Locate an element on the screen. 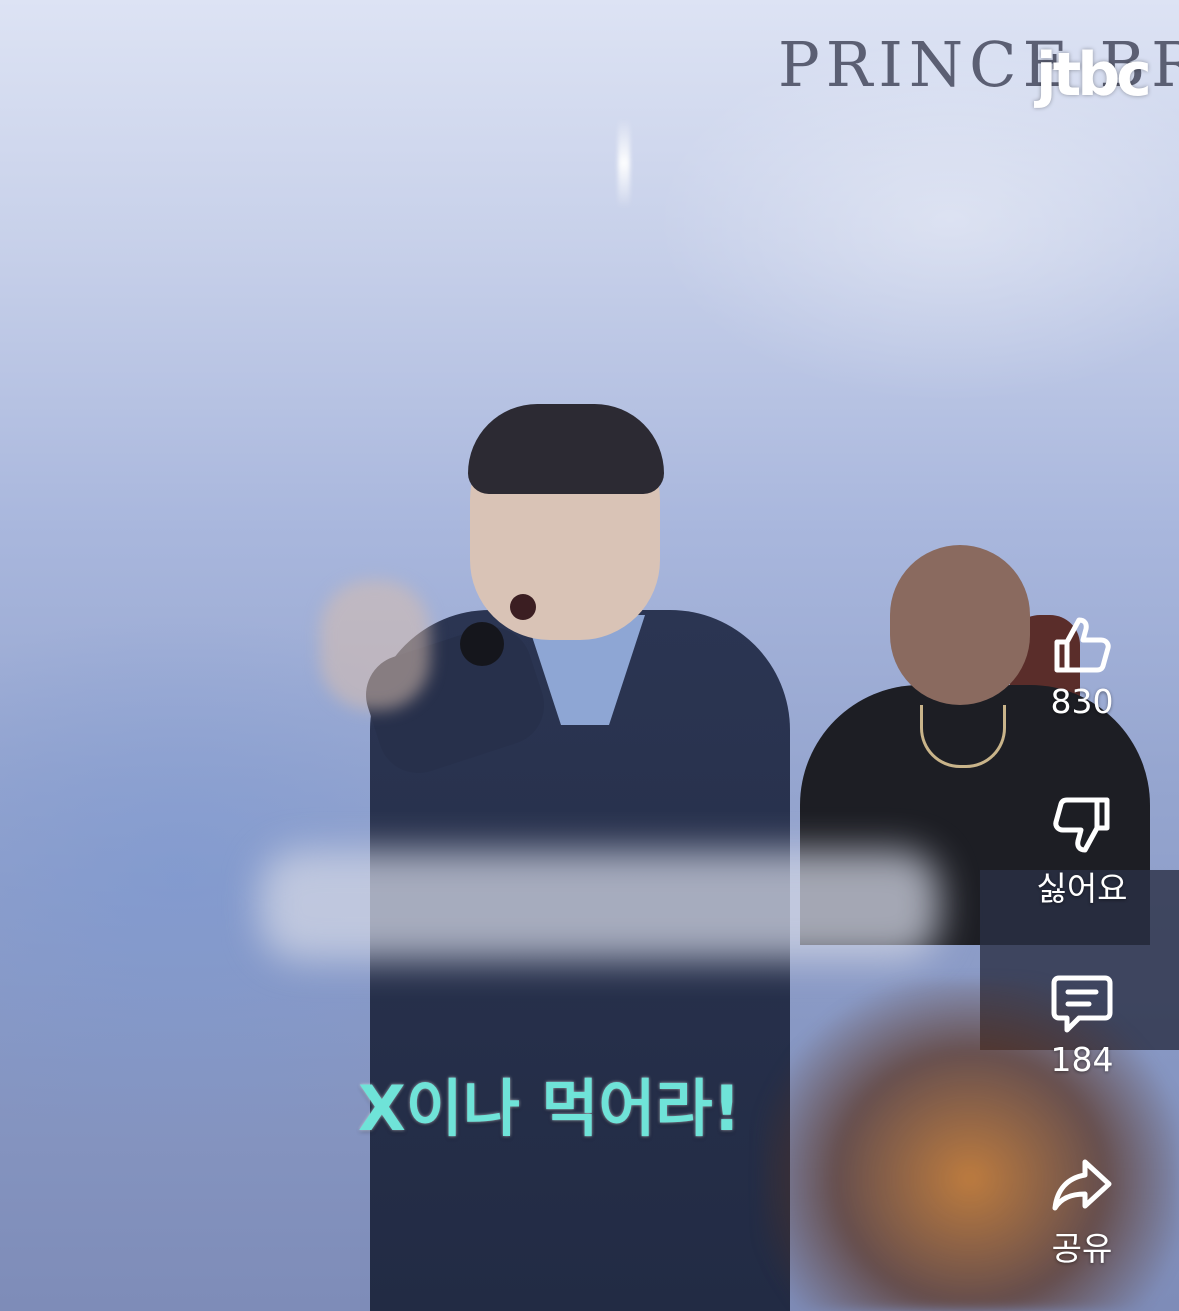 This screenshot has height=1311, width=1179. share-button: 공유 is located at coordinates (1082, 1211).